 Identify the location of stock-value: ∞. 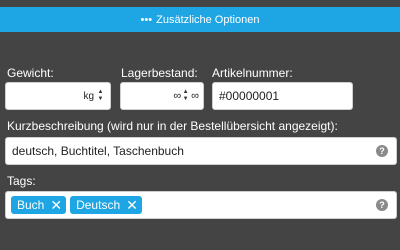
(177, 96).